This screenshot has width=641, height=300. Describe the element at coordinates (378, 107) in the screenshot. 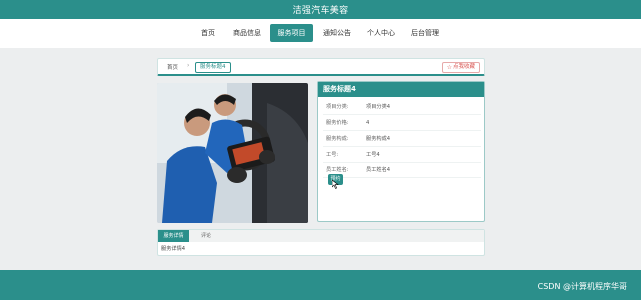

I see `field-value: 项目分类4` at that location.